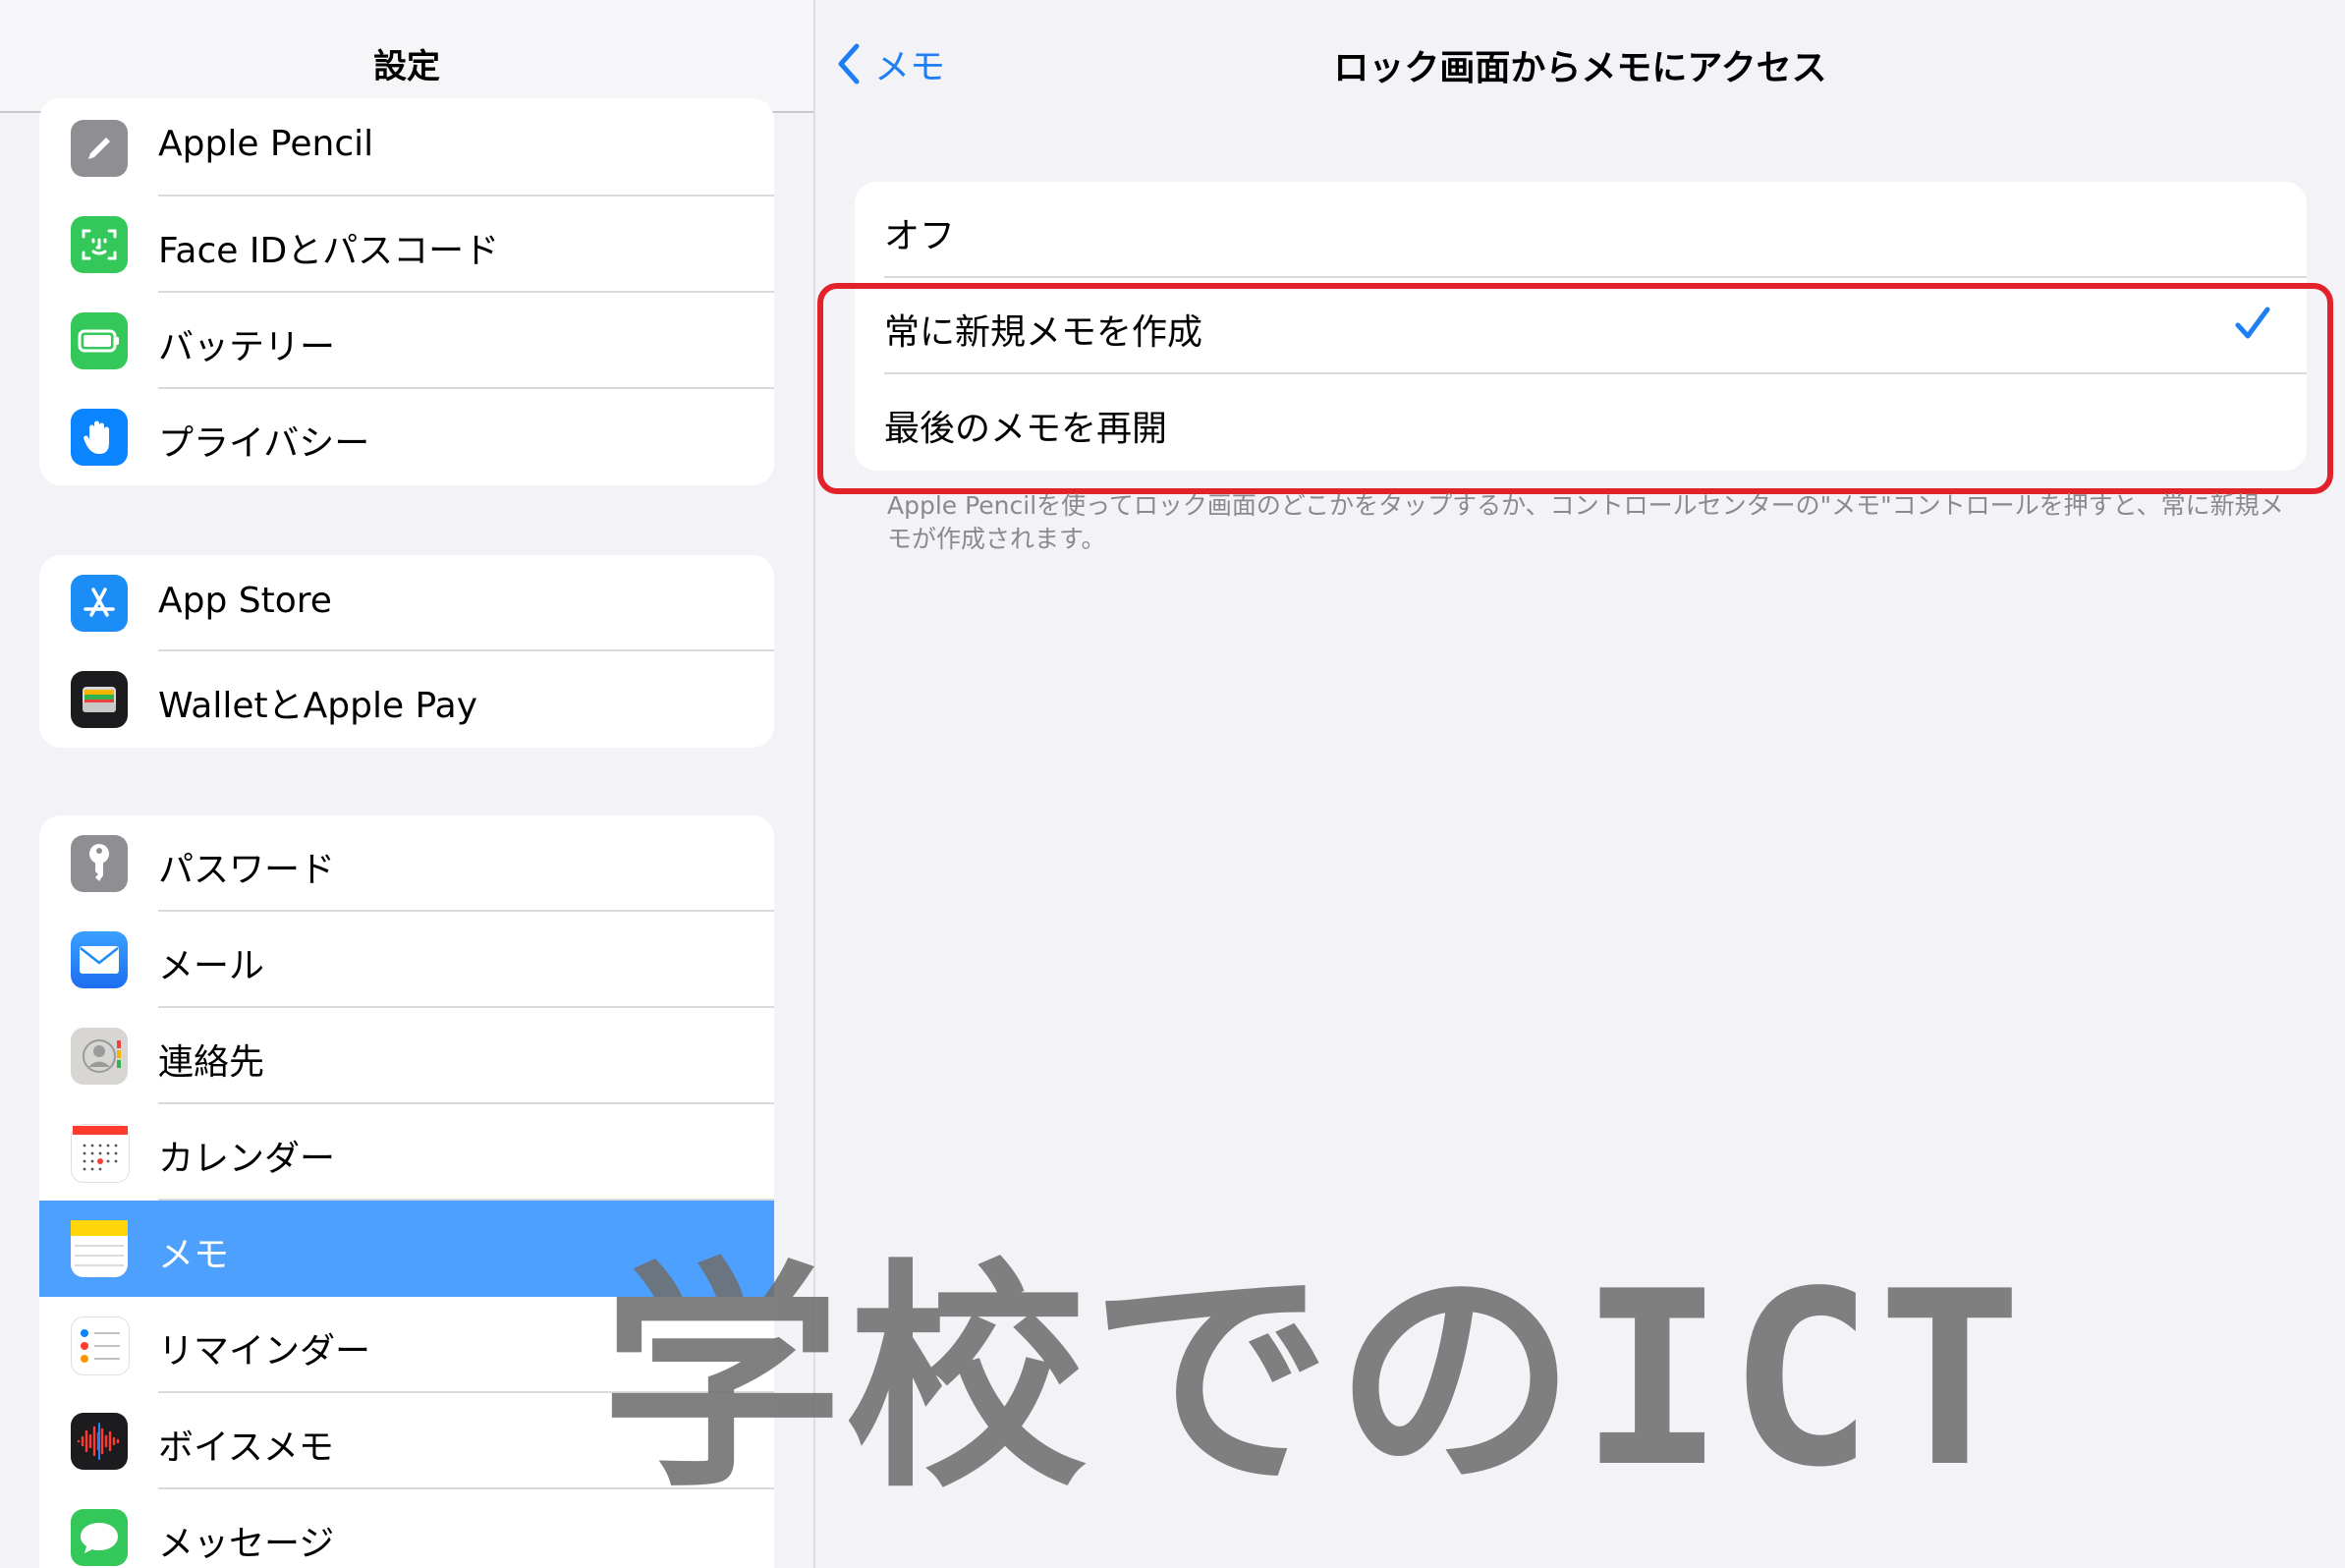 This screenshot has height=1568, width=2345. I want to click on sidebar-item-contacts: 連絡先, so click(406, 1056).